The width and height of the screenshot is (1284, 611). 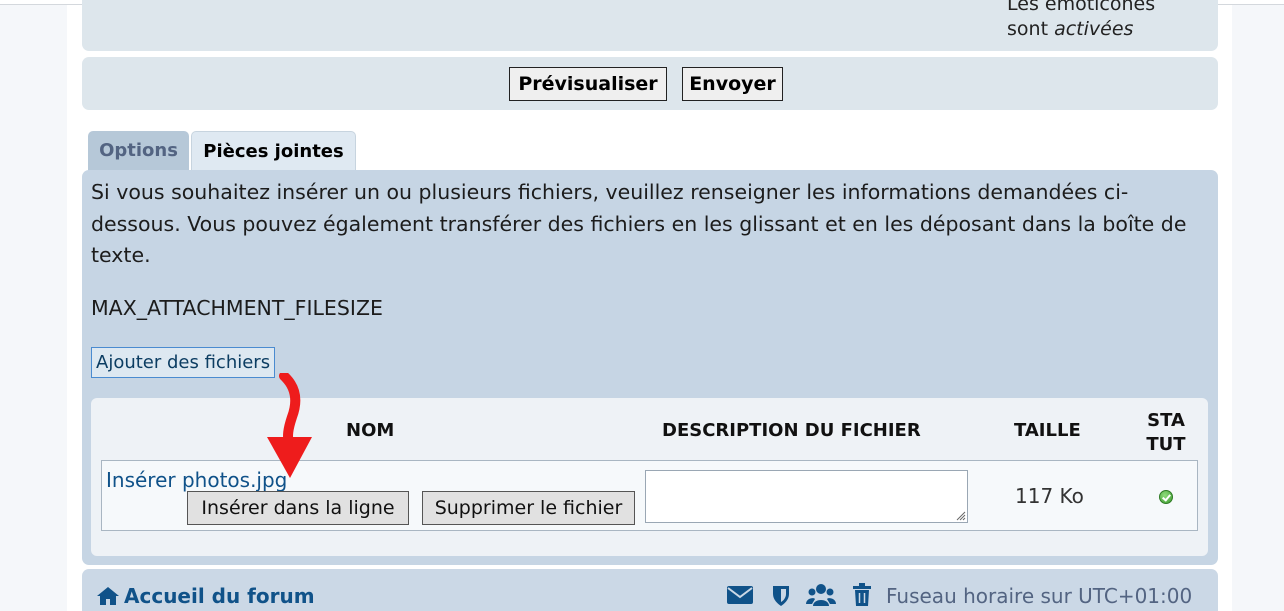 I want to click on smilies-status: Les émoticônes sont activées, so click(x=1081, y=21).